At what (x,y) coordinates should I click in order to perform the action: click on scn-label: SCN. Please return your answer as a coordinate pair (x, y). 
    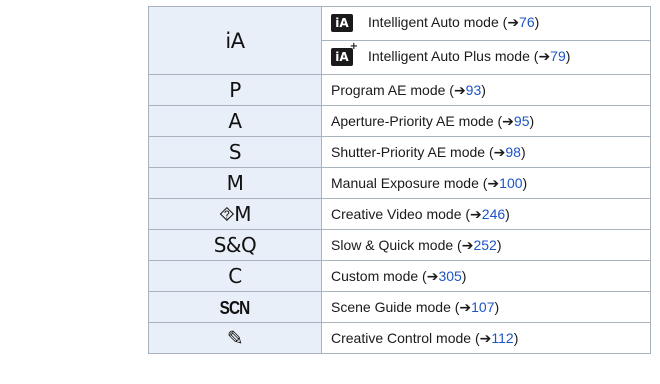
    Looking at the image, I should click on (235, 308).